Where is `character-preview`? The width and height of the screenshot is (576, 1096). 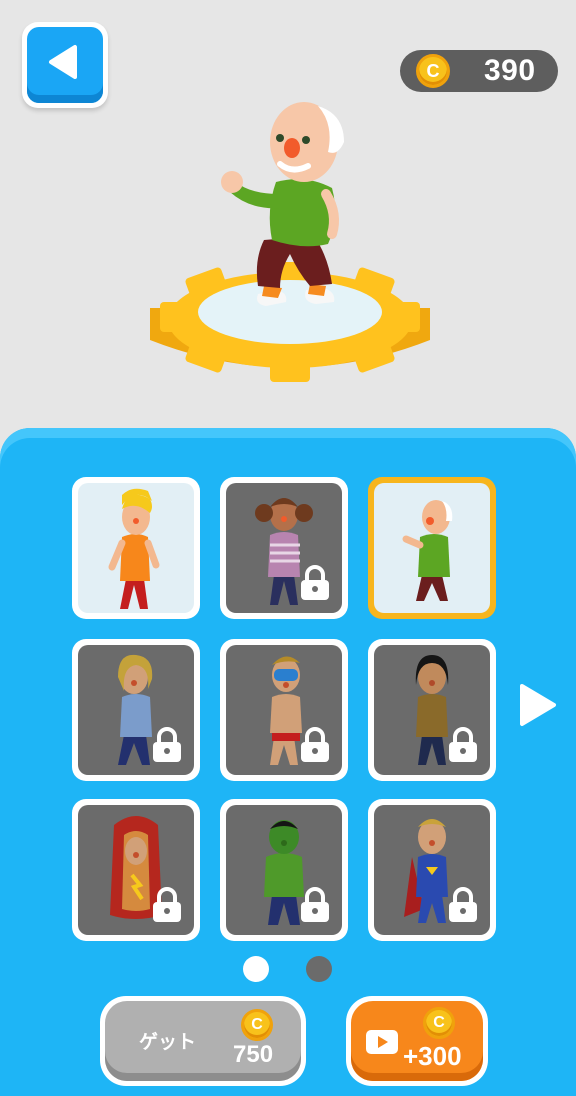 character-preview is located at coordinates (290, 242).